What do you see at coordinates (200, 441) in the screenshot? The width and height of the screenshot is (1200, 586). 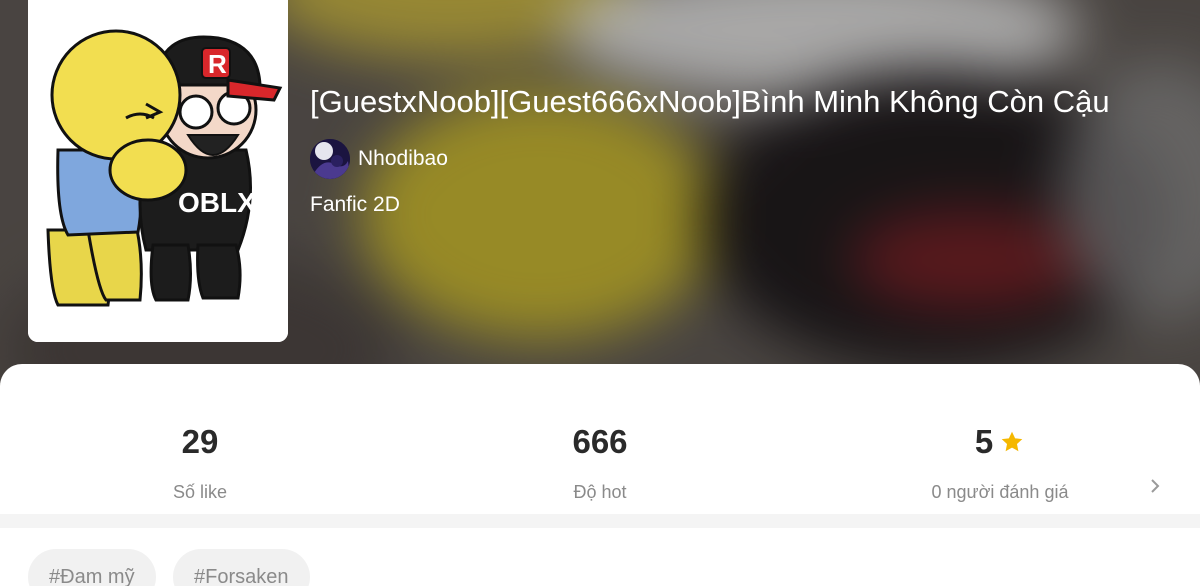 I see `likes-count: 29` at bounding box center [200, 441].